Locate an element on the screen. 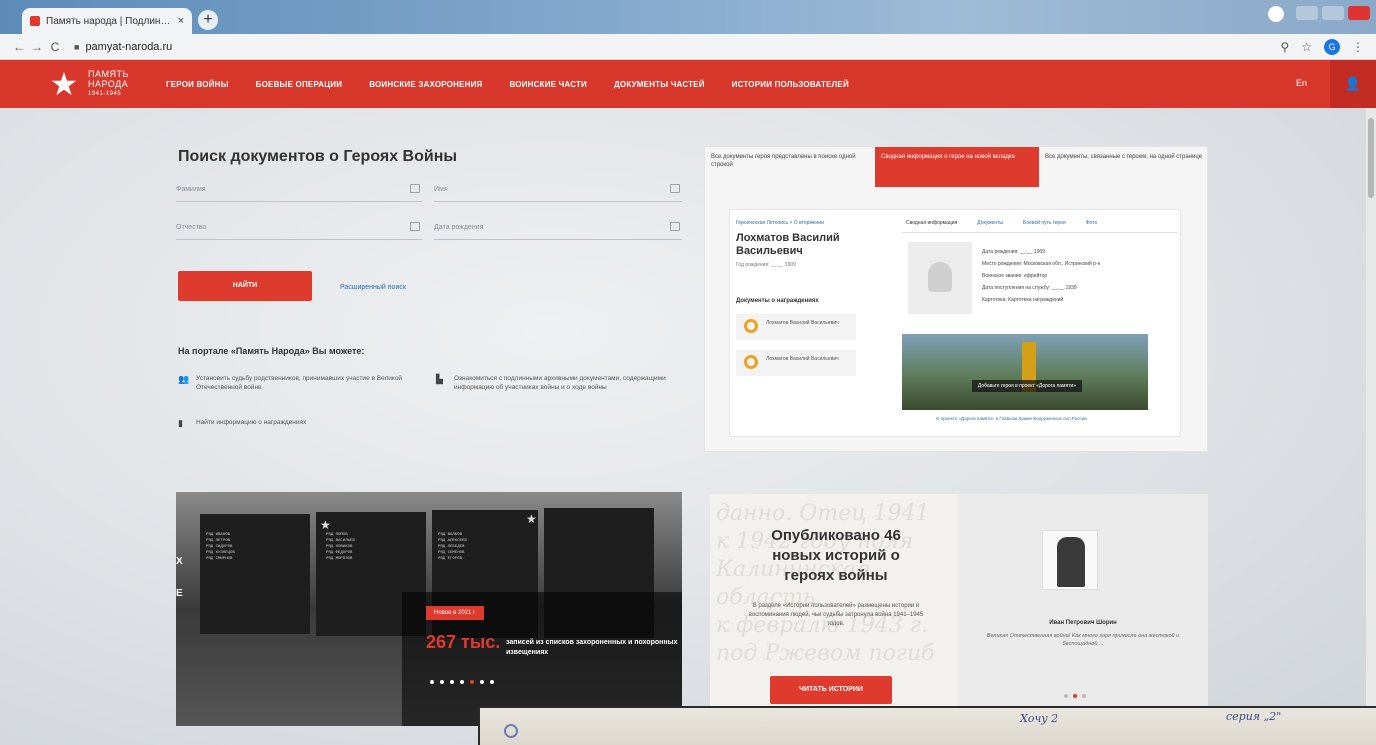 The image size is (1376, 745). user-icon: 👤 is located at coordinates (1353, 84).